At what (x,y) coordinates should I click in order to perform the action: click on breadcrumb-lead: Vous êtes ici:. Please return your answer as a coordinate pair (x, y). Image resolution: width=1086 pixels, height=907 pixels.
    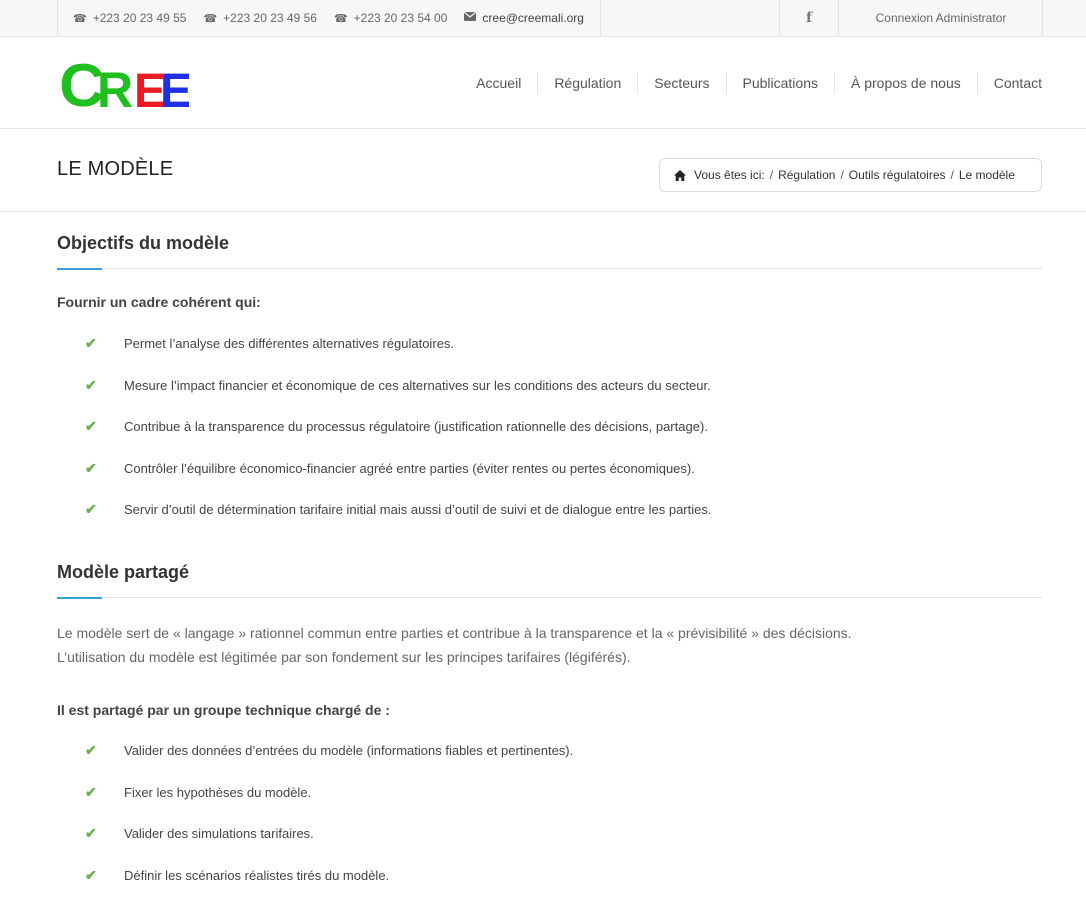
    Looking at the image, I should click on (729, 175).